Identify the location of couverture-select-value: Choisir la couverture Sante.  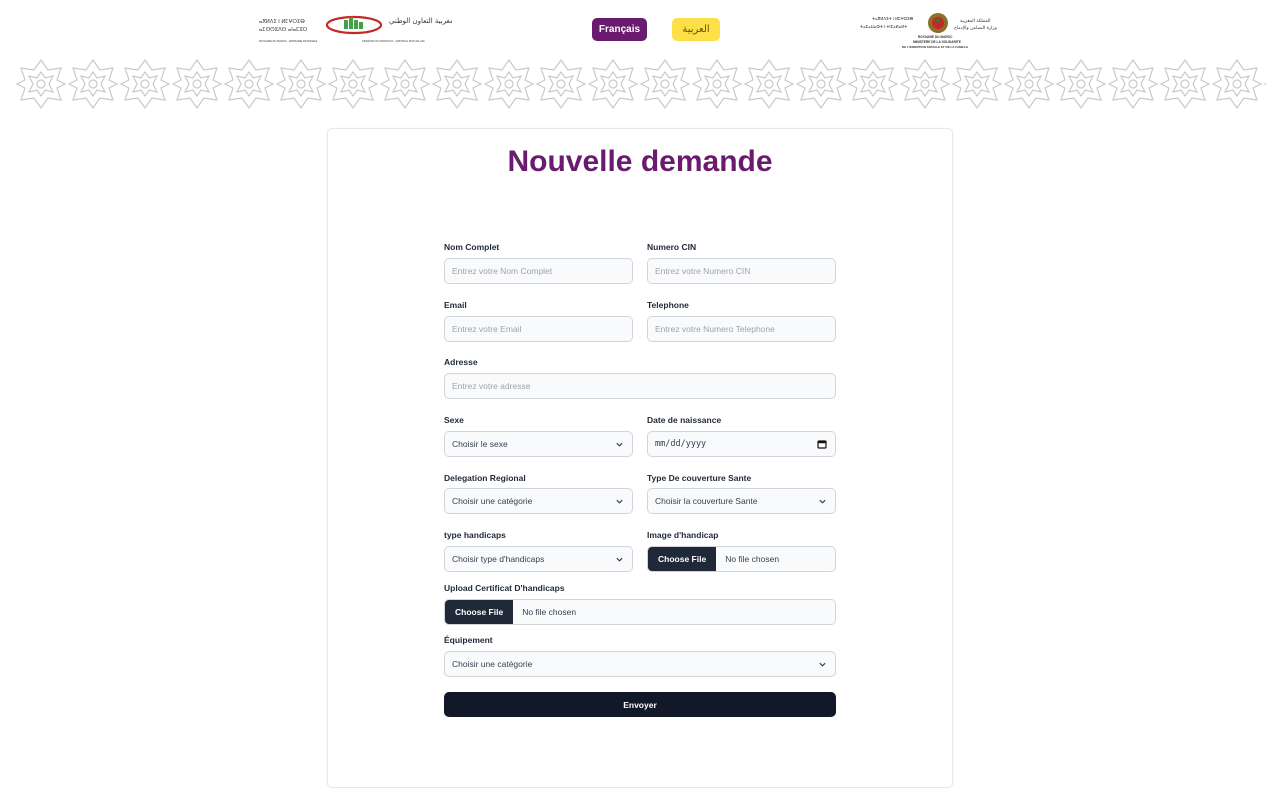
(706, 501).